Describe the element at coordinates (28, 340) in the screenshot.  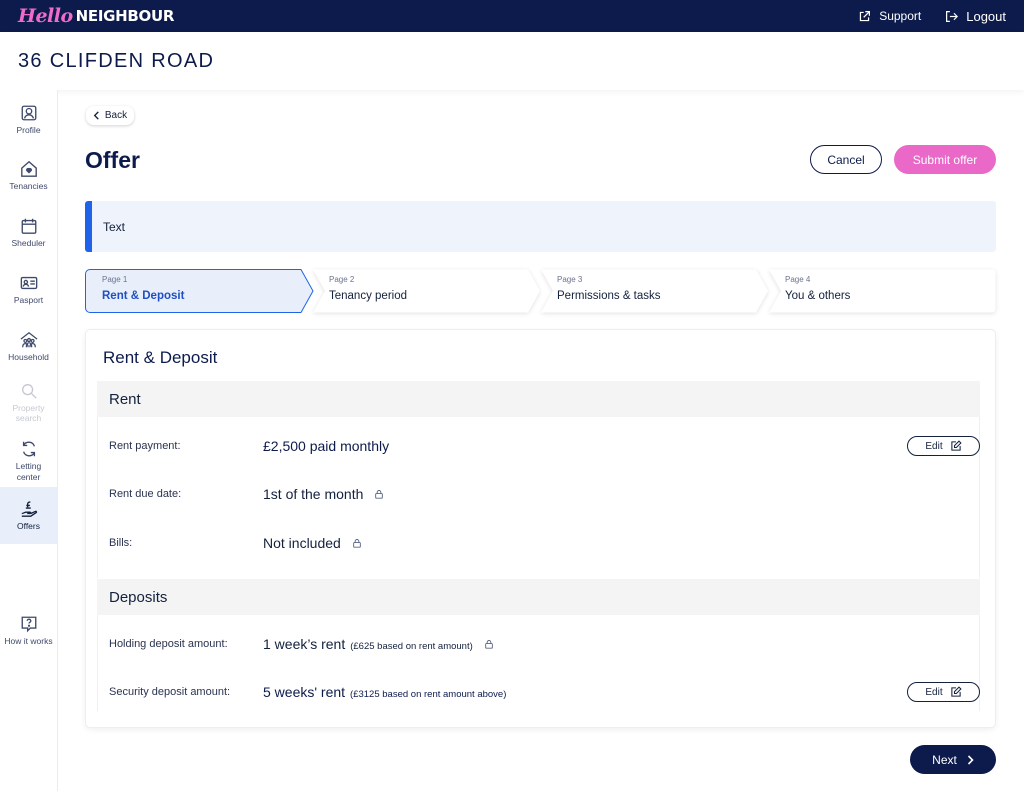
I see `household-icon` at that location.